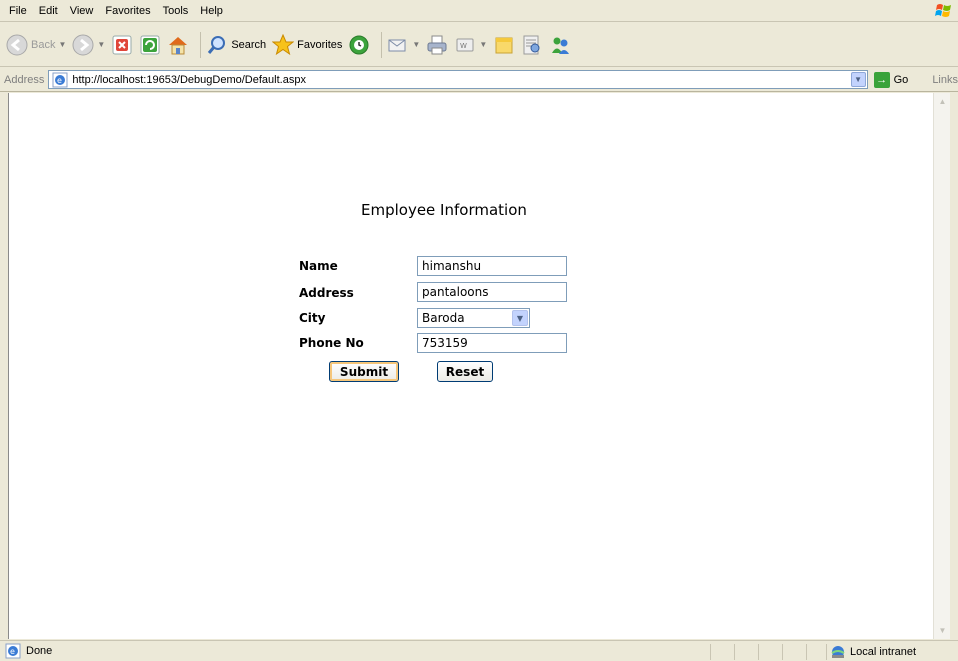 The image size is (958, 661). What do you see at coordinates (39, 651) in the screenshot?
I see `status-text: Done` at bounding box center [39, 651].